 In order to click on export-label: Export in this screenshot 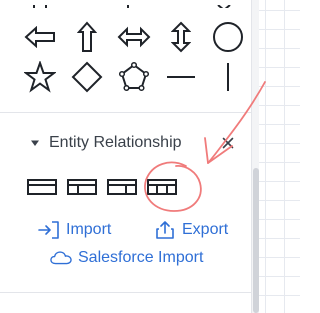, I will do `click(205, 229)`.